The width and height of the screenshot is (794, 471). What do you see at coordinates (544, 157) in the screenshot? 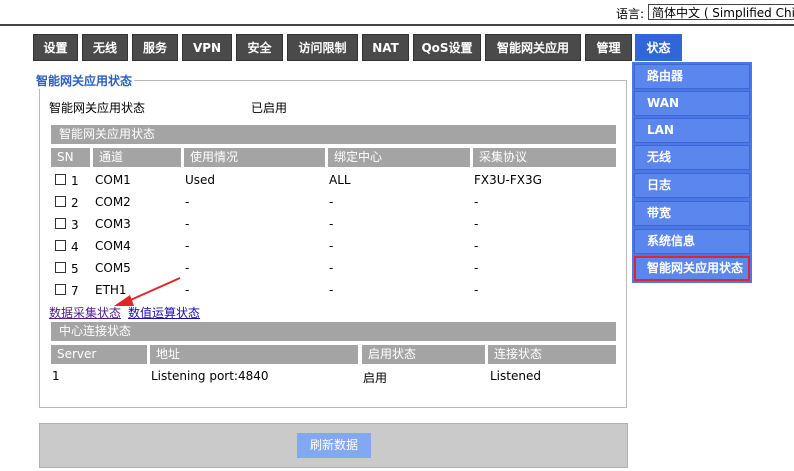
I see `col-header-protocol: 采集协议` at bounding box center [544, 157].